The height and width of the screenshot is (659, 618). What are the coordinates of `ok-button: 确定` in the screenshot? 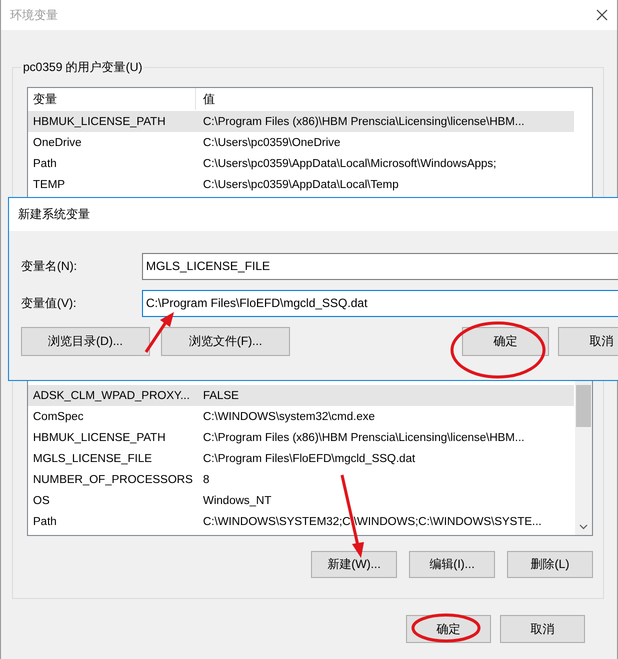 It's located at (505, 341).